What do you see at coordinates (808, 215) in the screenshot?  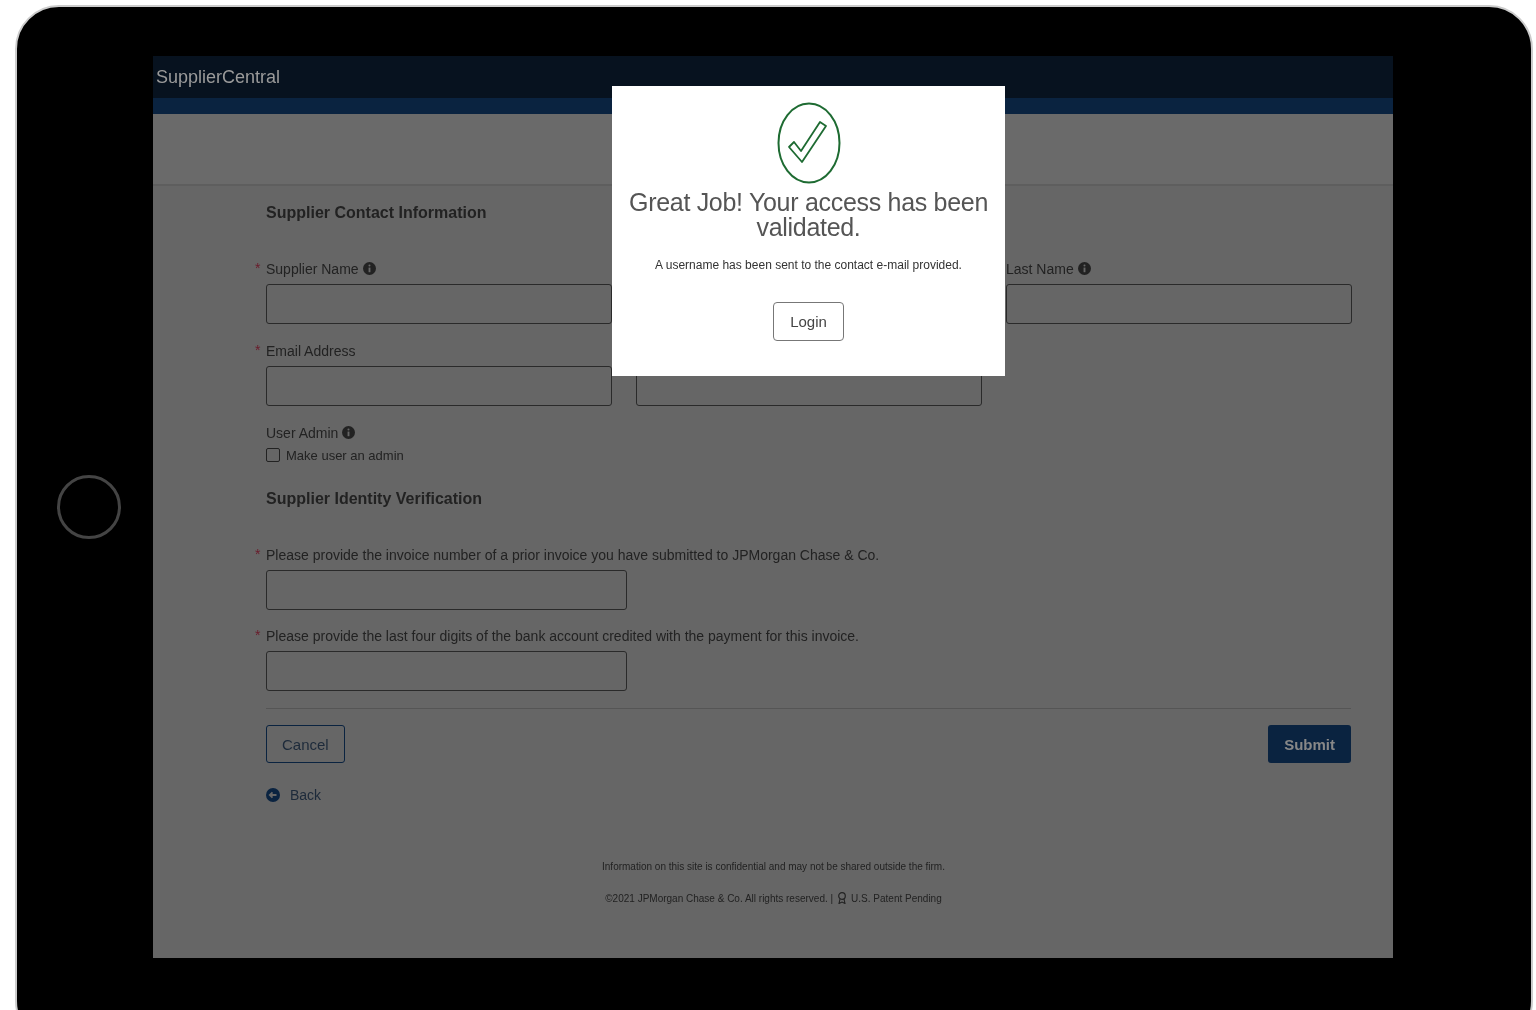 I see `dialog-title: Great Job! Your access has been validated.` at bounding box center [808, 215].